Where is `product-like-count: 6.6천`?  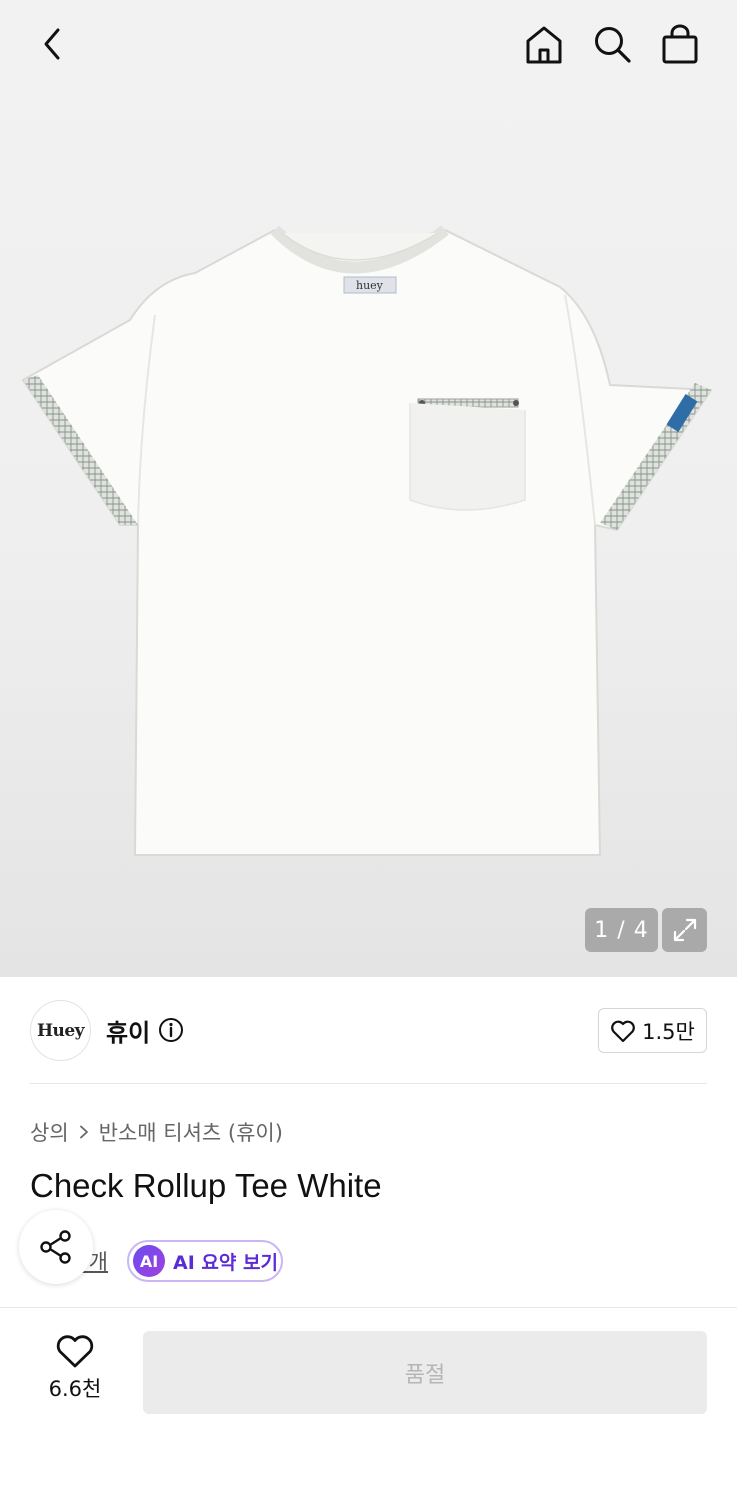
product-like-count: 6.6천 is located at coordinates (75, 1389).